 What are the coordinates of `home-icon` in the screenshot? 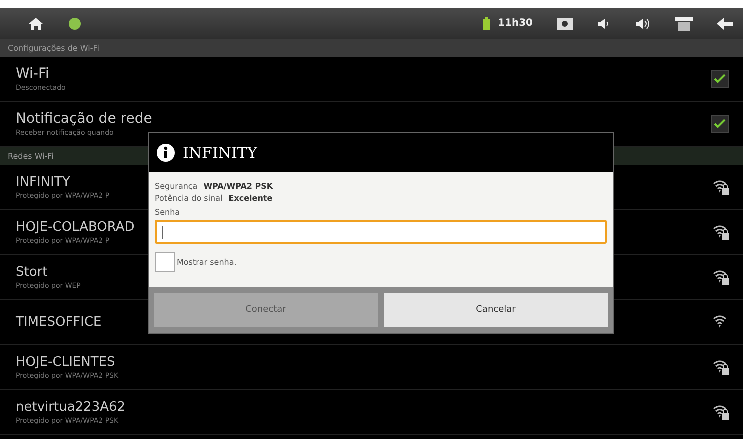 It's located at (36, 23).